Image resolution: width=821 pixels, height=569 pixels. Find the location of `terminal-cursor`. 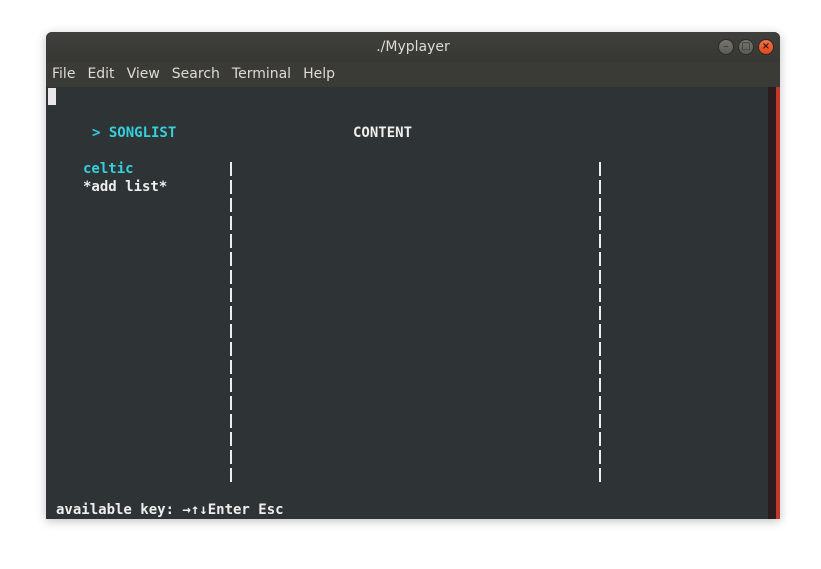

terminal-cursor is located at coordinates (52, 96).